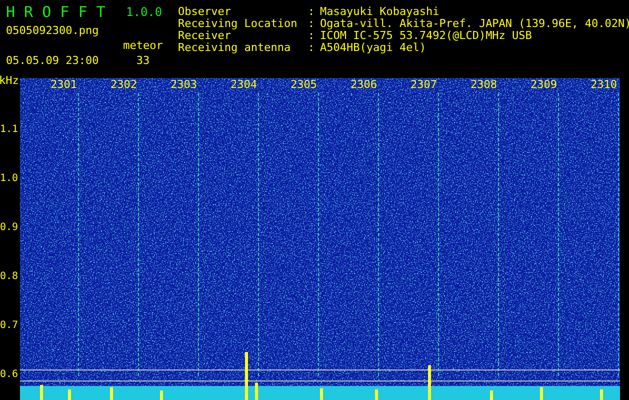 The image size is (629, 400). What do you see at coordinates (373, 47) in the screenshot?
I see `info-value: A504HB(yagi 4el)` at bounding box center [373, 47].